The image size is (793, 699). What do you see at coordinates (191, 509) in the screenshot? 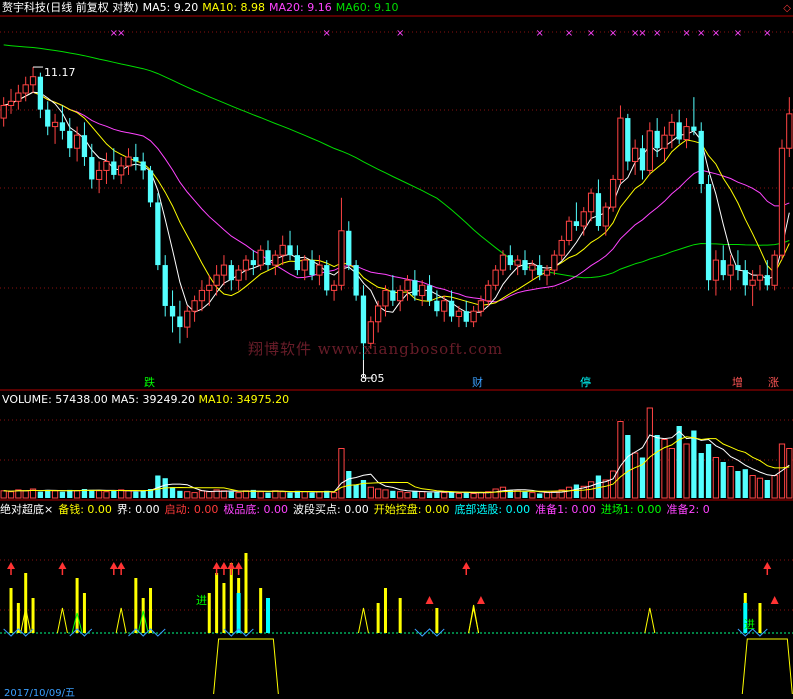
I see `indicator-item: 启动: 0.00` at bounding box center [191, 509].